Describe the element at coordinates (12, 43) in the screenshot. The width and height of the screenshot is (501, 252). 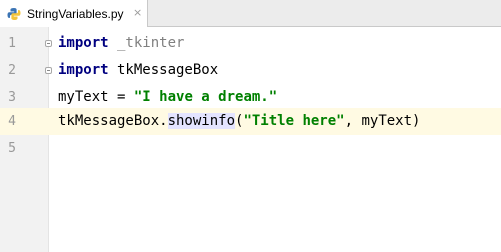
I see `line-number: 1` at that location.